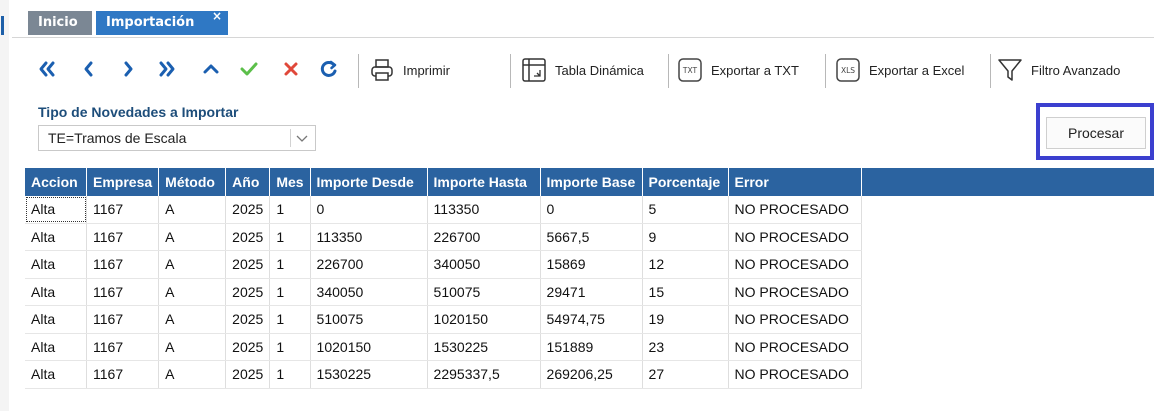 Image resolution: width=1154 pixels, height=411 pixels. I want to click on refresh-button, so click(329, 69).